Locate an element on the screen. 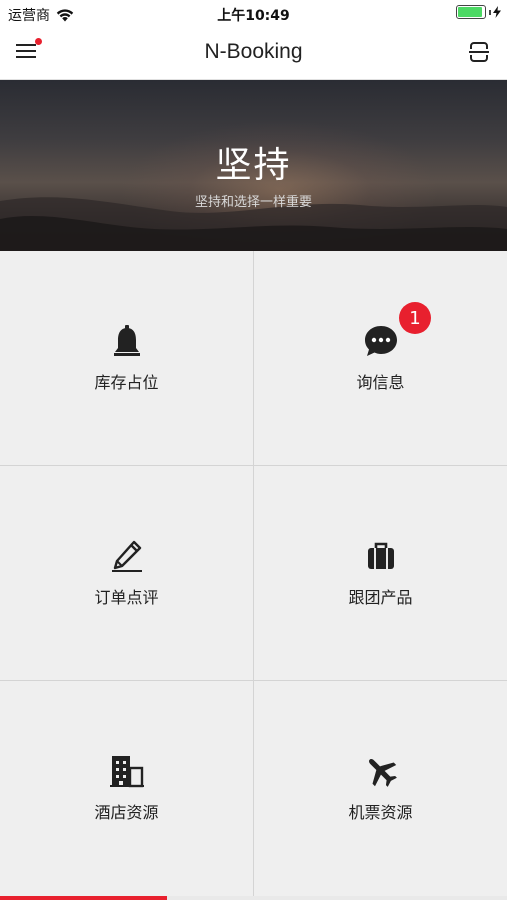  pencil-icon is located at coordinates (127, 556).